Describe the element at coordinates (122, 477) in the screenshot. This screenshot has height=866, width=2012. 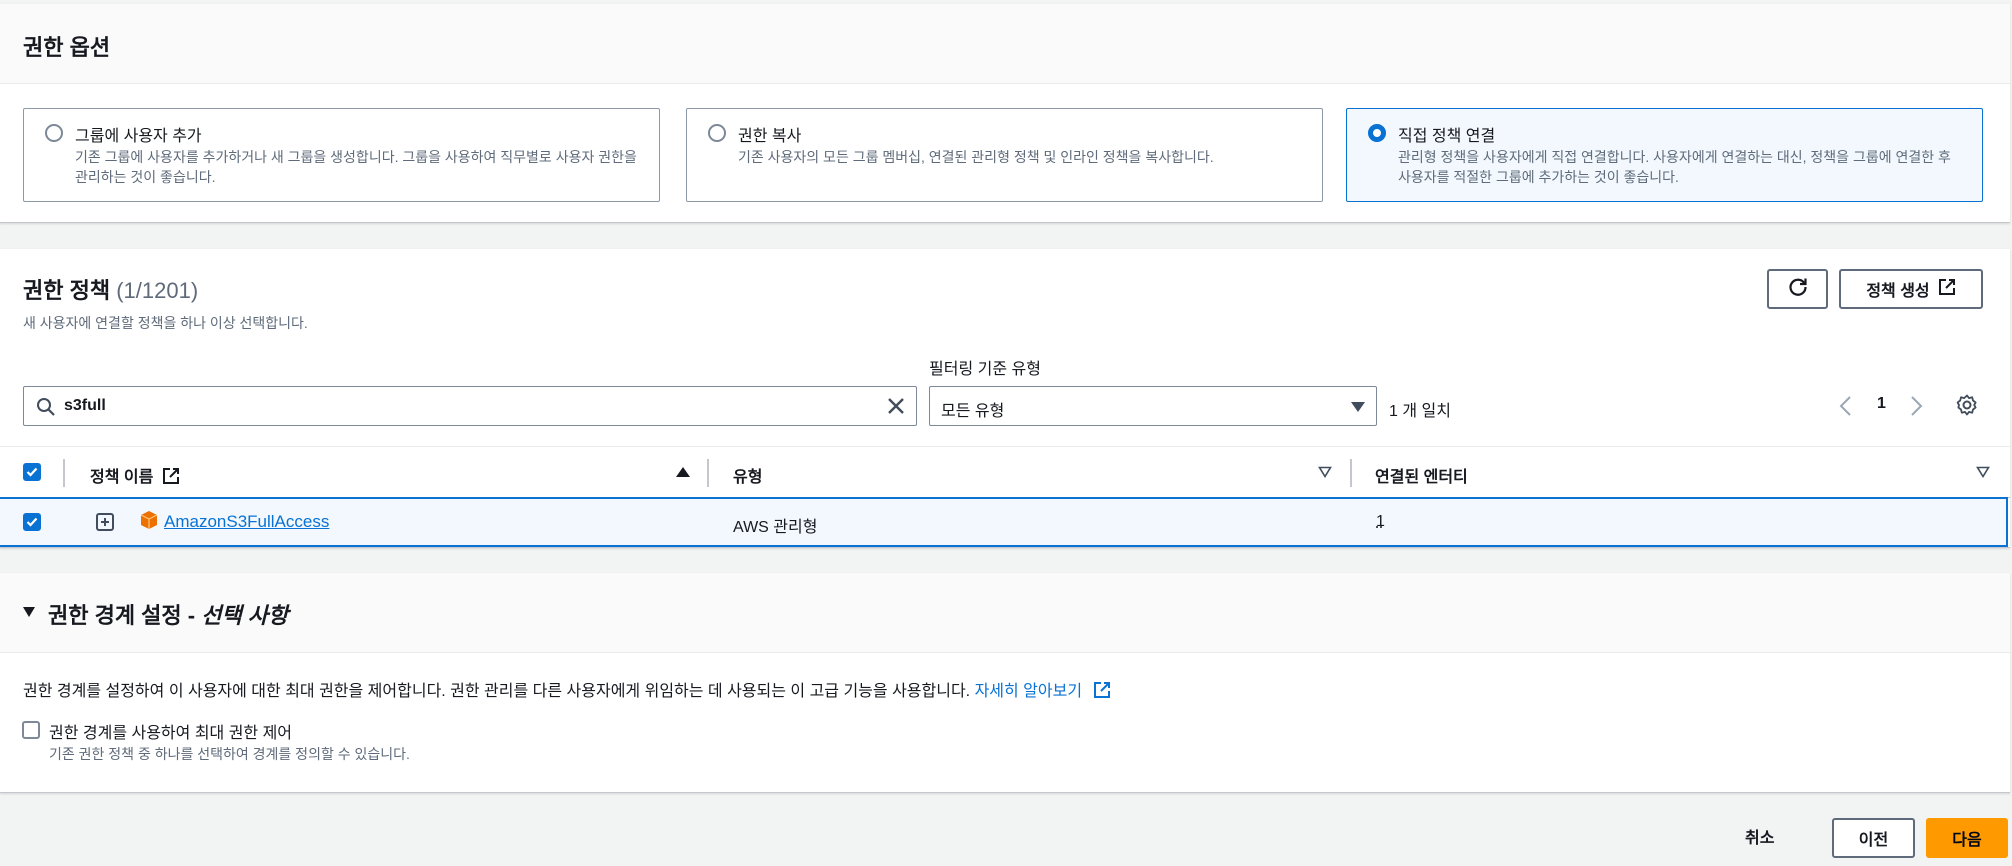
I see `column-header-label: 정책 이름` at that location.